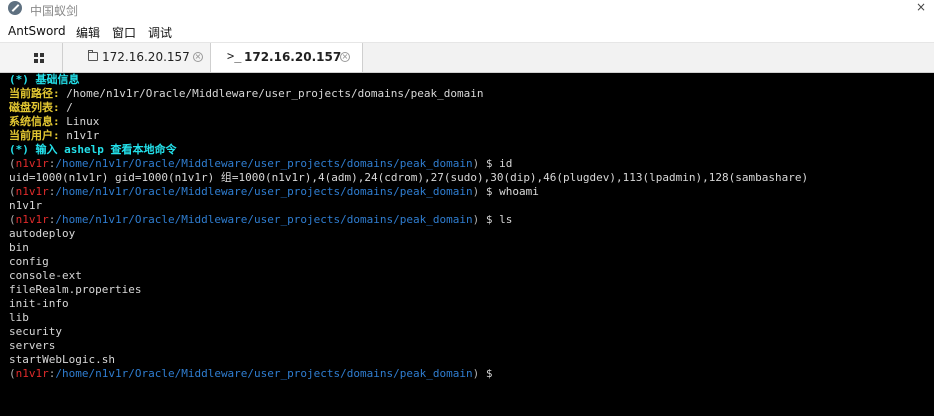 This screenshot has height=416, width=934. What do you see at coordinates (75, 289) in the screenshot?
I see `output-text: fileRealm.properties` at bounding box center [75, 289].